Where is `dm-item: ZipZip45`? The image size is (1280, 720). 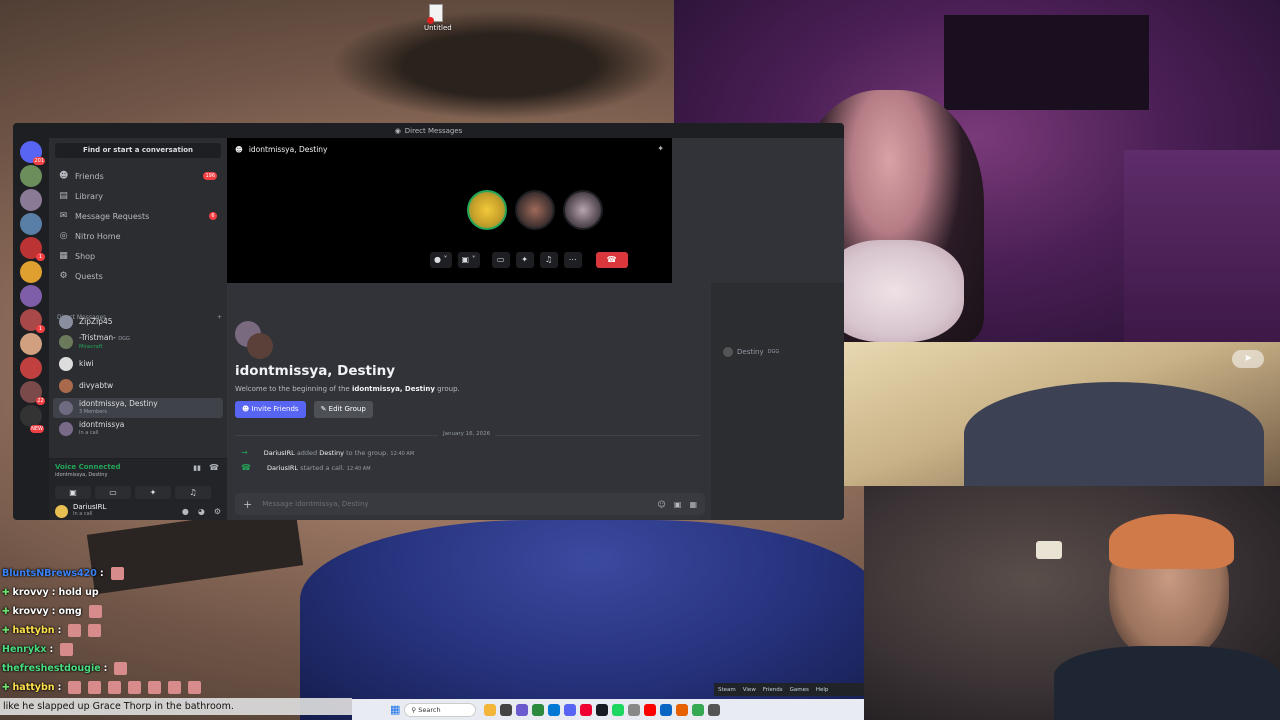 dm-item: ZipZip45 is located at coordinates (138, 322).